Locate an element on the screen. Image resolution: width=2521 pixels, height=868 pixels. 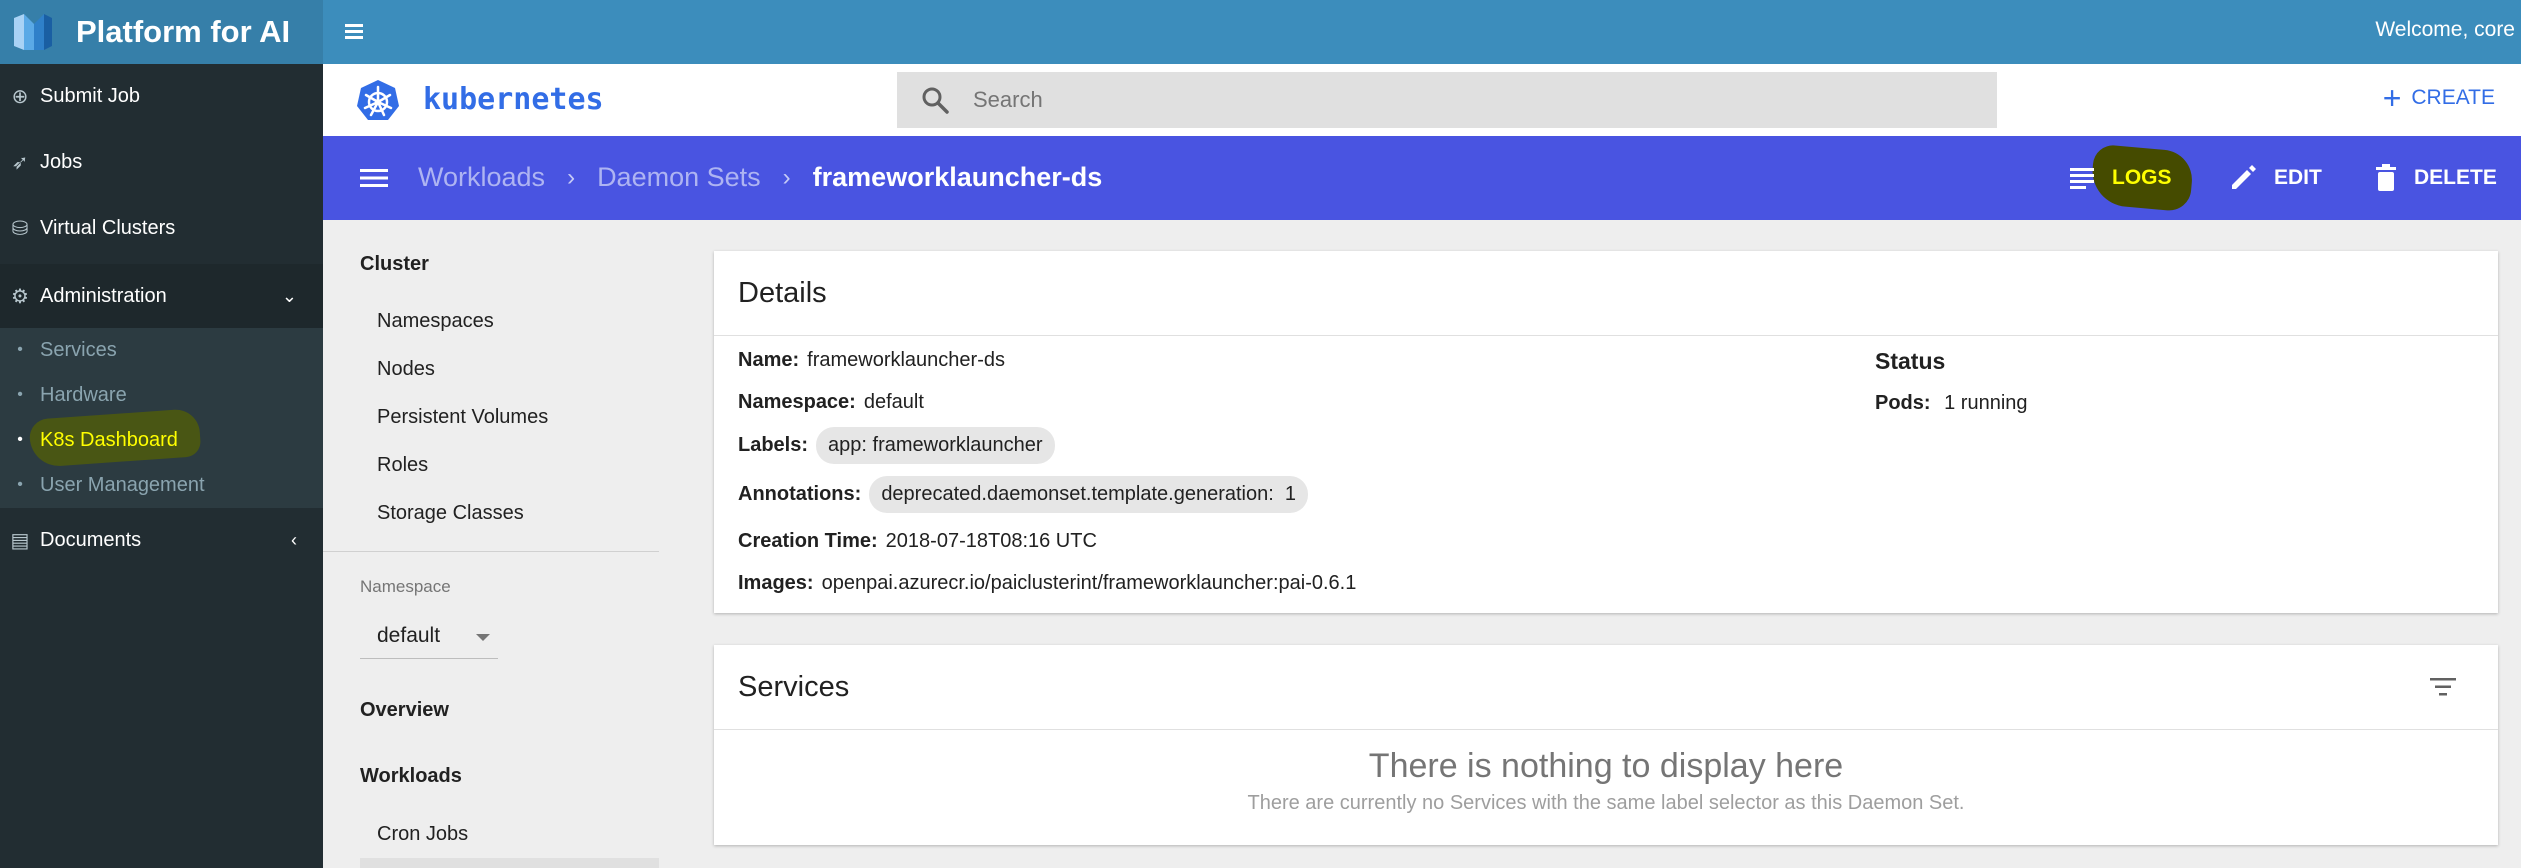
sidebar-item-label: Documents is located at coordinates (91, 539).